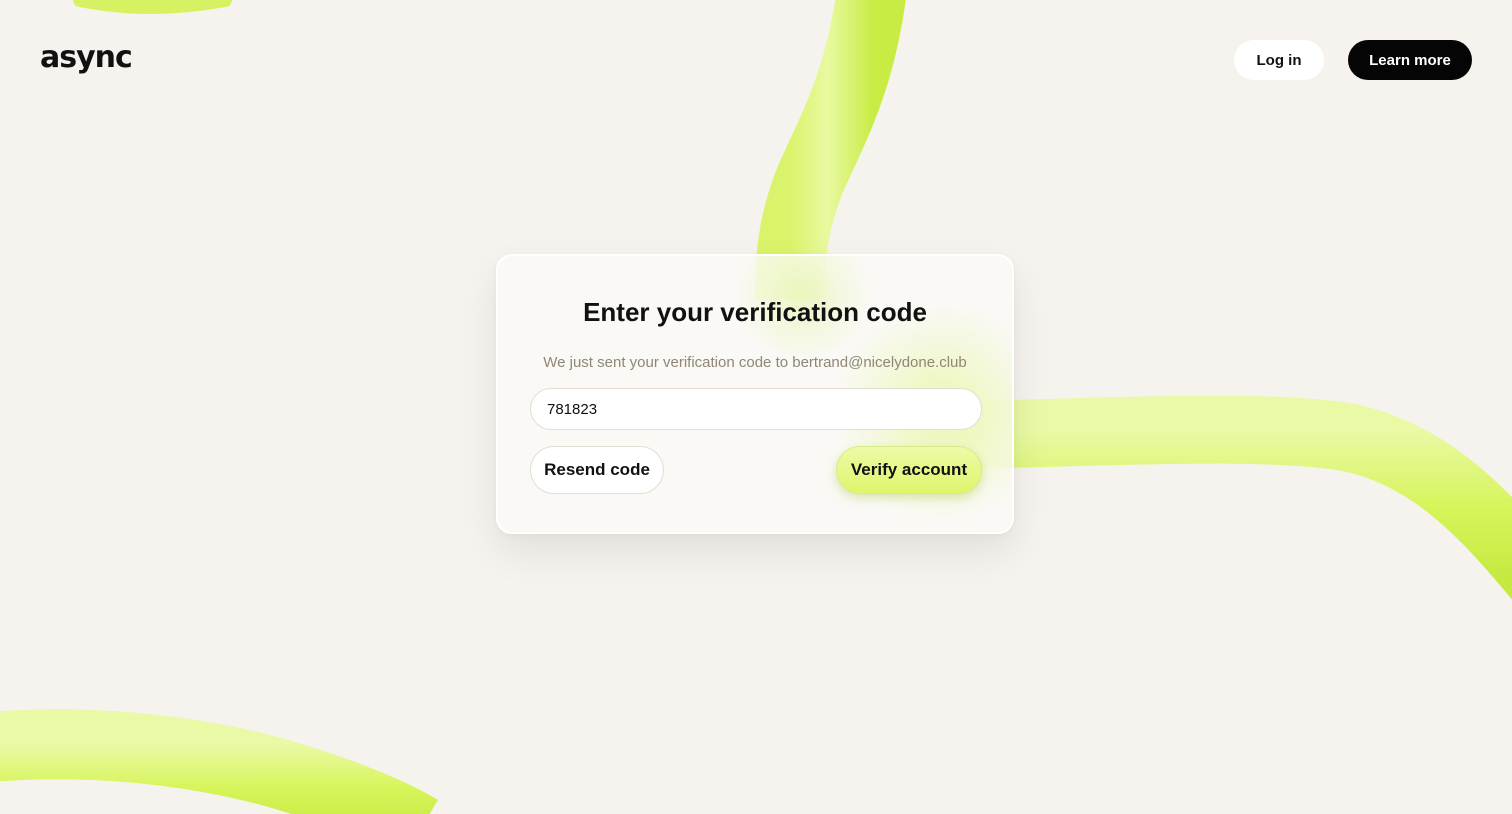 Image resolution: width=1512 pixels, height=814 pixels. What do you see at coordinates (597, 470) in the screenshot?
I see `resend-code-button: Resend code` at bounding box center [597, 470].